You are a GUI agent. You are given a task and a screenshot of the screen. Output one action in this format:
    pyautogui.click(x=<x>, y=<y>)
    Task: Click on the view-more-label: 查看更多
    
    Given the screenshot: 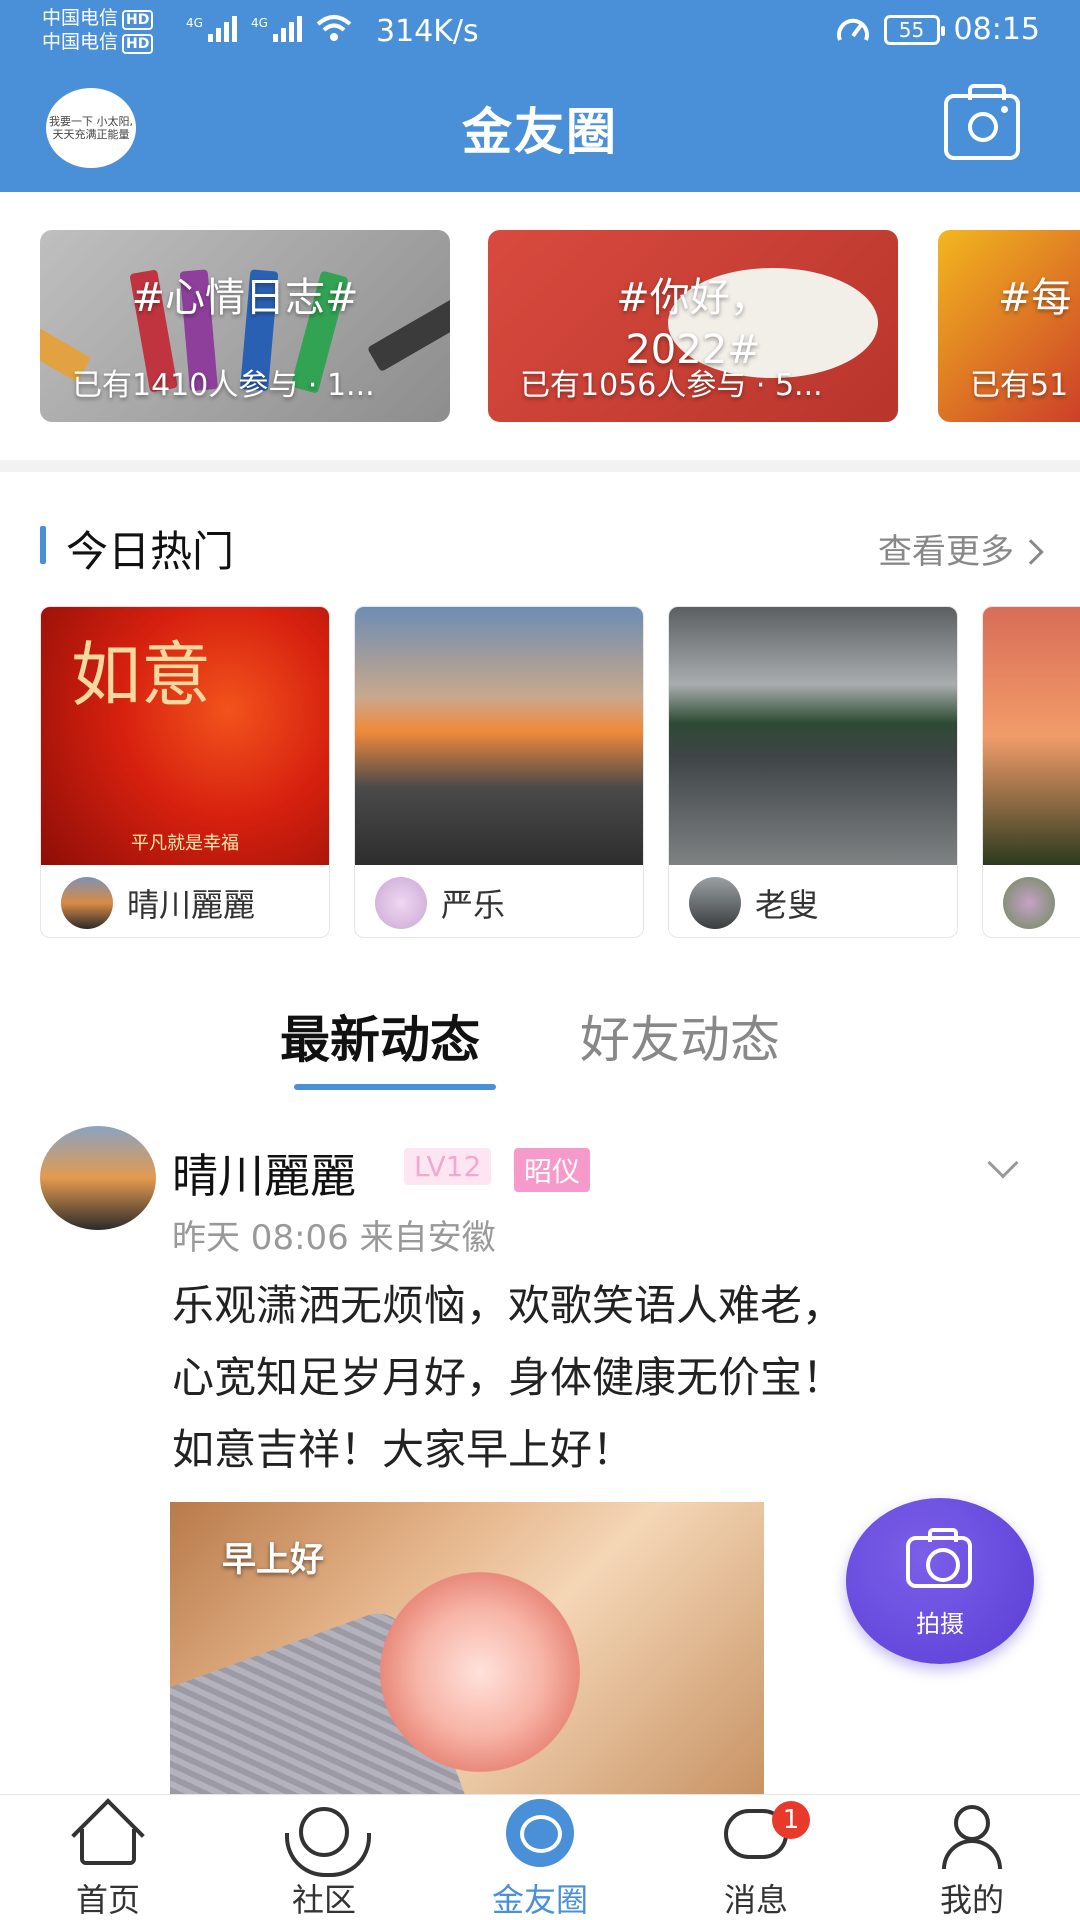 What is the action you would take?
    pyautogui.click(x=946, y=552)
    